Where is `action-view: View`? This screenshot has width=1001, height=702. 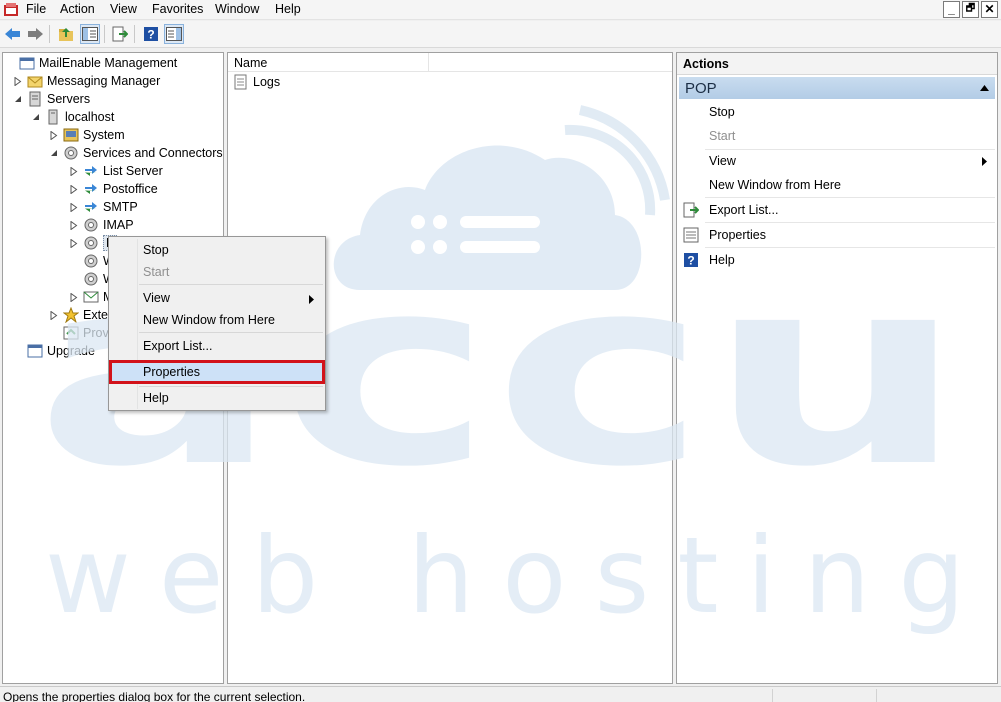
action-view: View is located at coordinates (837, 161).